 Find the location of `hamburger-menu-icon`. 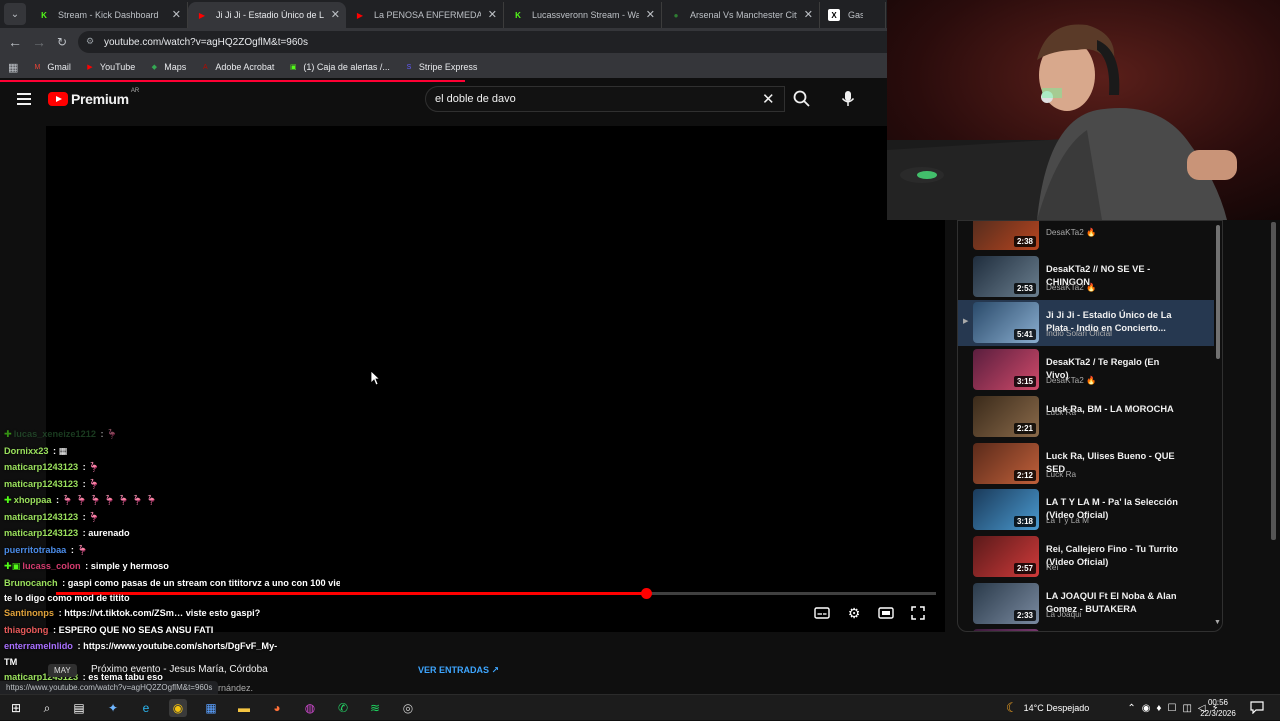

hamburger-menu-icon is located at coordinates (24, 99).